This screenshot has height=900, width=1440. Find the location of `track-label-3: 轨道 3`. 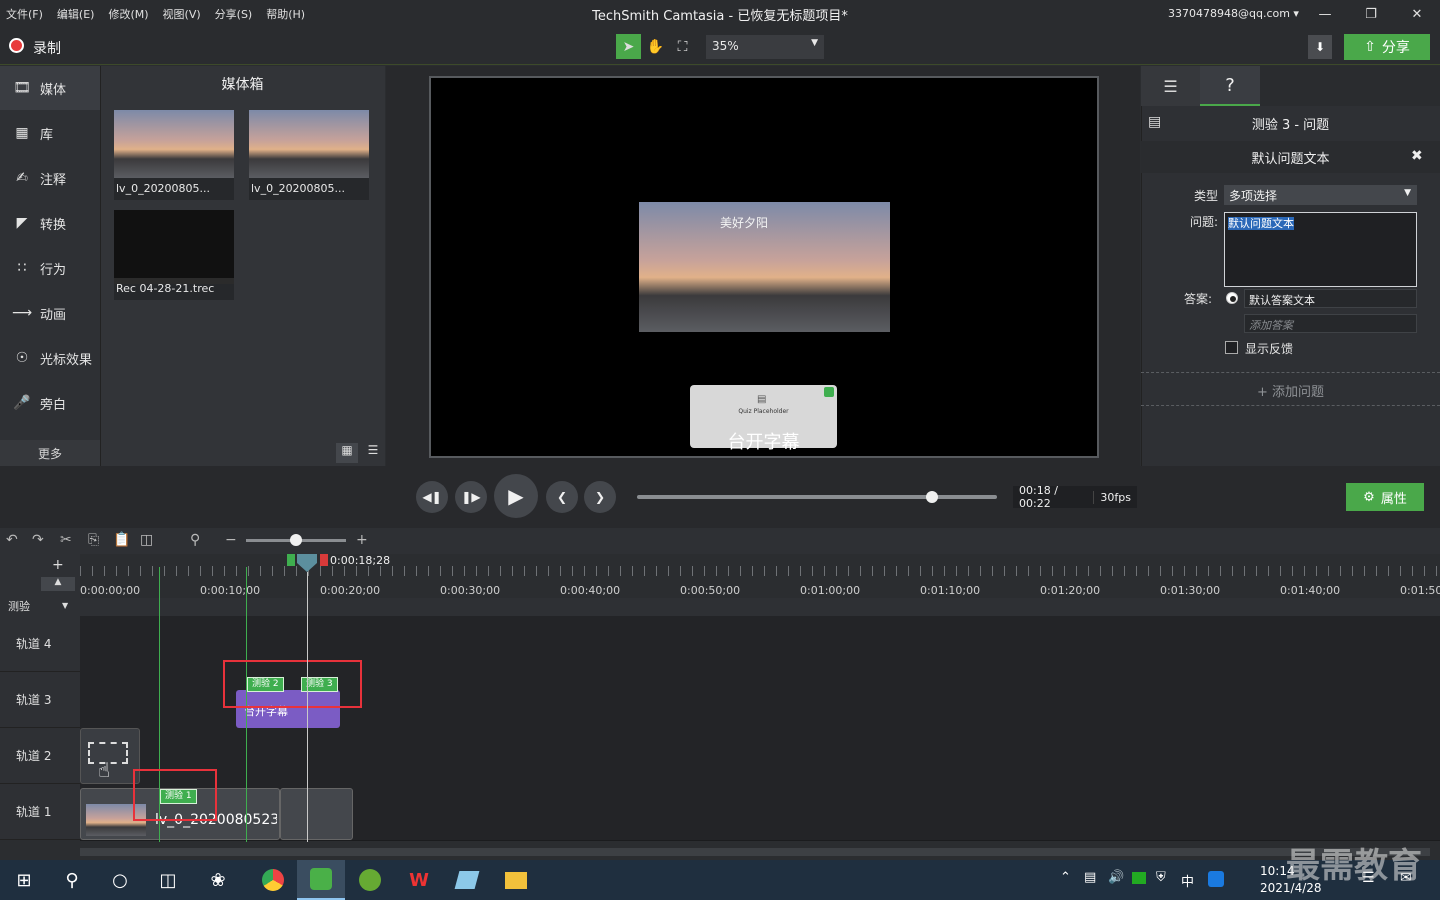

track-label-3: 轨道 3 is located at coordinates (40, 700).